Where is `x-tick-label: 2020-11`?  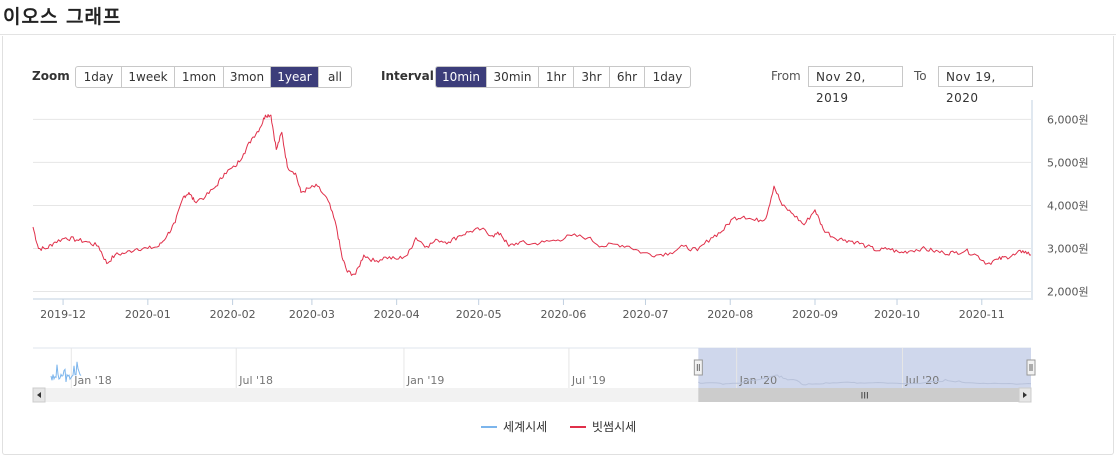
x-tick-label: 2020-11 is located at coordinates (982, 314).